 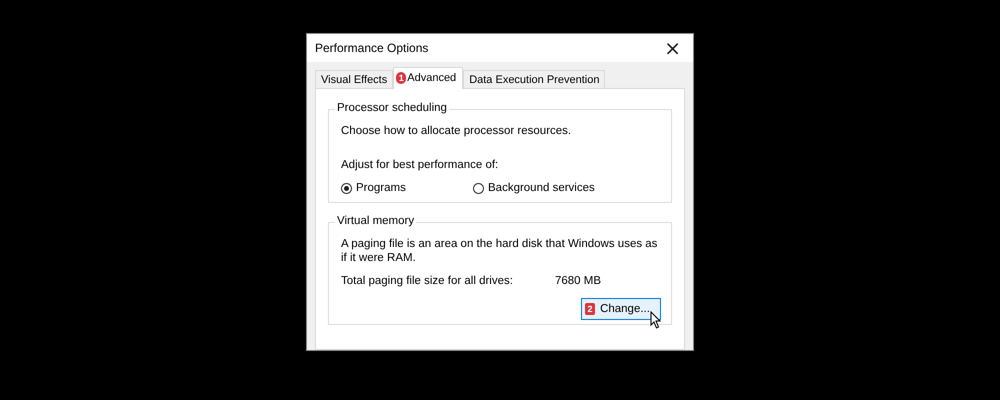 I want to click on group-title: Virtual memory, so click(x=375, y=221).